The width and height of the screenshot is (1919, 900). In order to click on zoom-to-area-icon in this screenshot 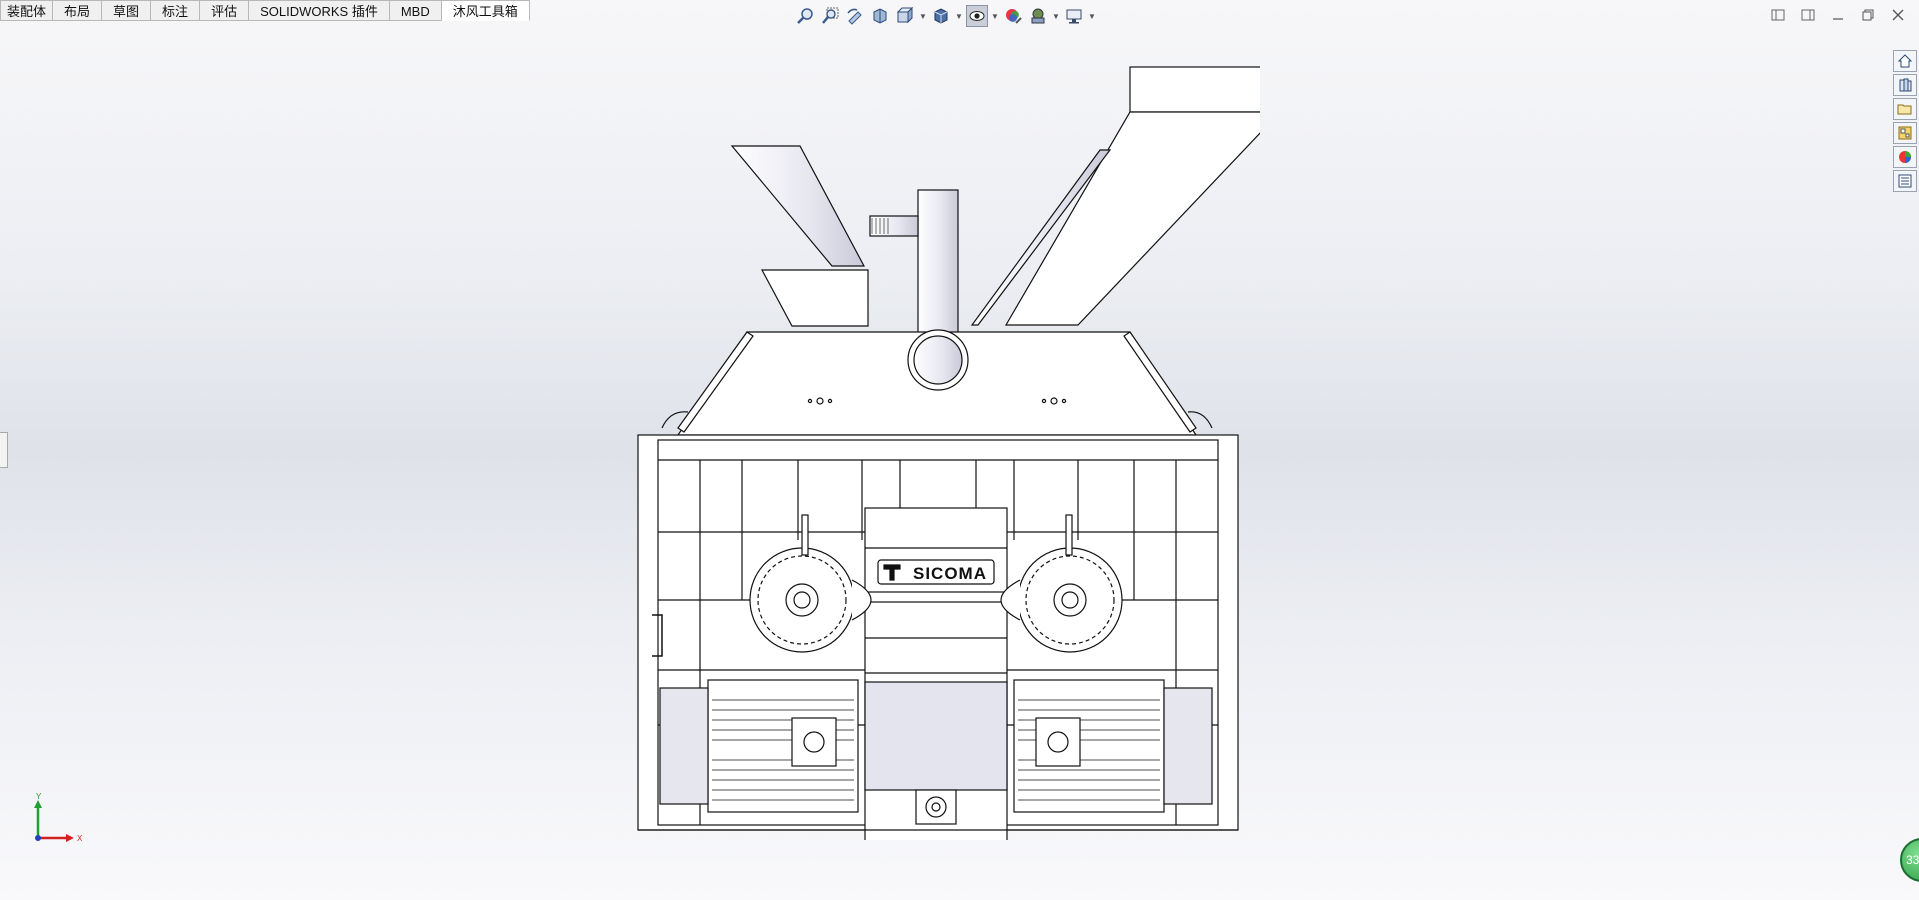, I will do `click(830, 16)`.